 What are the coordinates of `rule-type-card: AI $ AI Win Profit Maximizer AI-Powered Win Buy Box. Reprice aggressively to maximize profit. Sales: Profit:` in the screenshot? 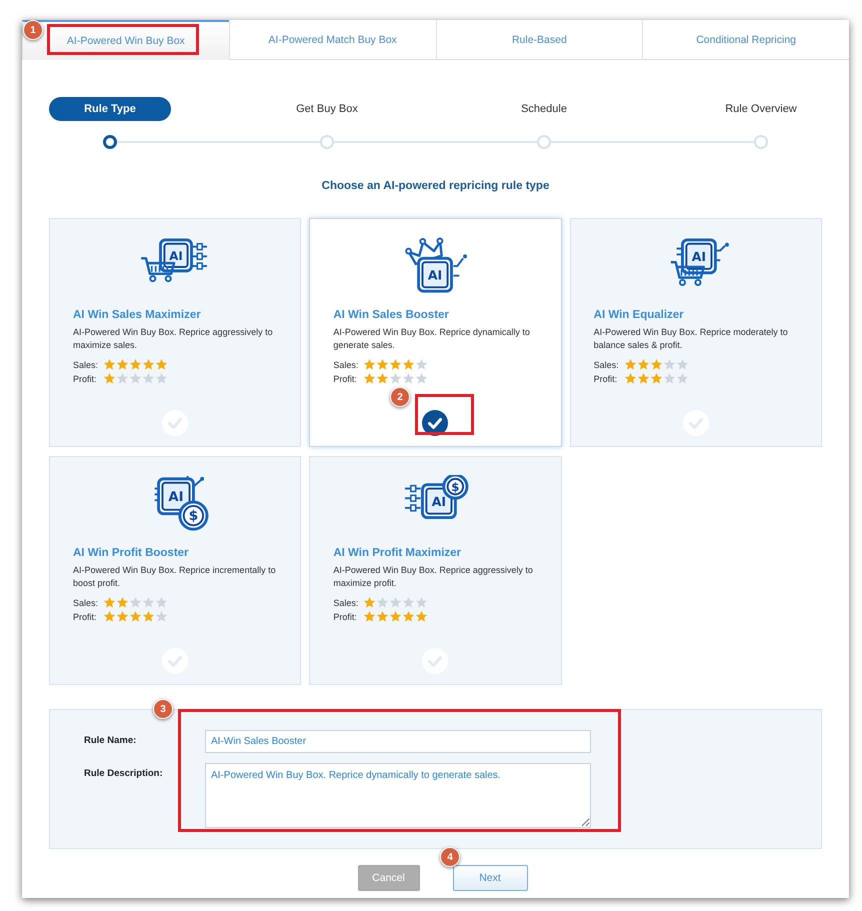 It's located at (435, 570).